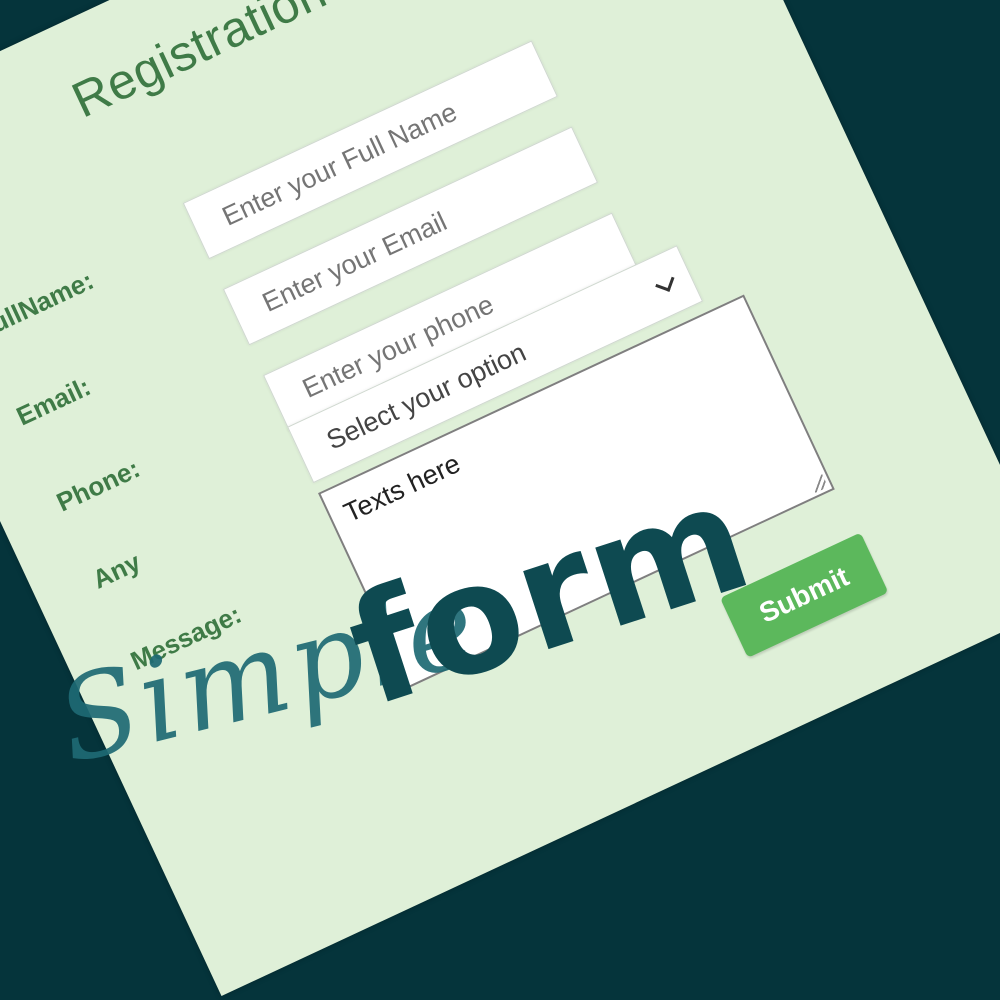 Image resolution: width=1000 pixels, height=1000 pixels. What do you see at coordinates (116, 570) in the screenshot?
I see `option-label: Any` at bounding box center [116, 570].